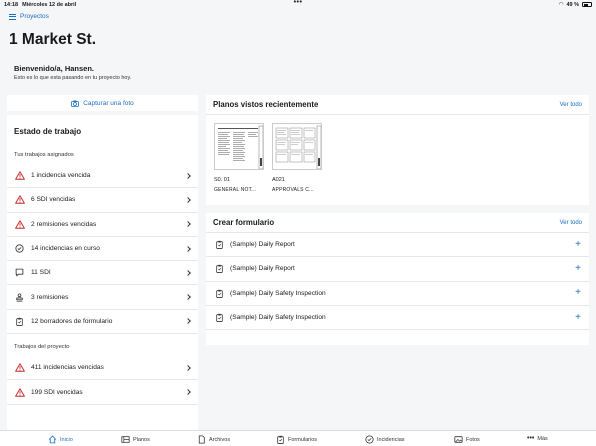 The image size is (596, 446). What do you see at coordinates (34, 16) in the screenshot?
I see `projects-link: Proyectos` at bounding box center [34, 16].